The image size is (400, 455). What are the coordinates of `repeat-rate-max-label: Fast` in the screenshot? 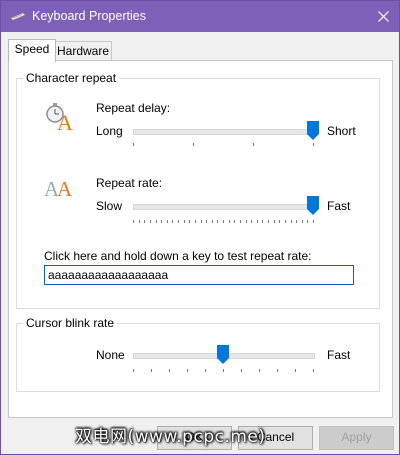 It's located at (339, 206).